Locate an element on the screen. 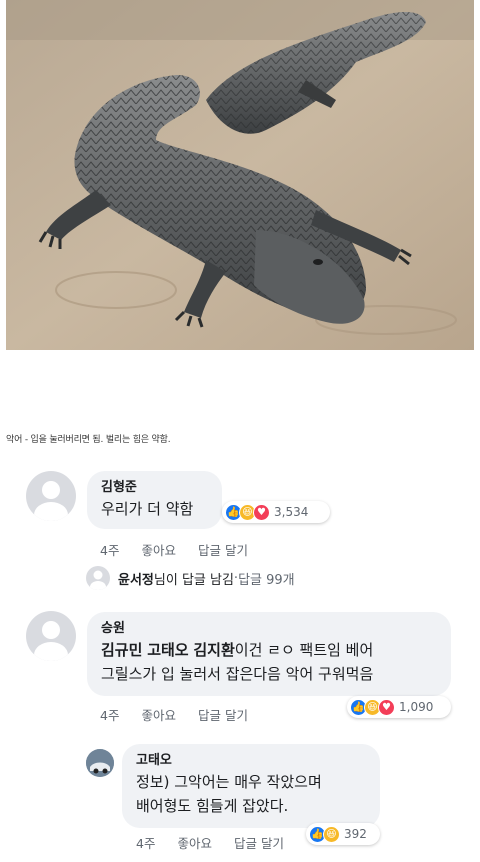  comment-bubble: 고태오 정보) 그악어는 매우 작았으며 배어형도 힘들게 잡았다. is located at coordinates (251, 786).